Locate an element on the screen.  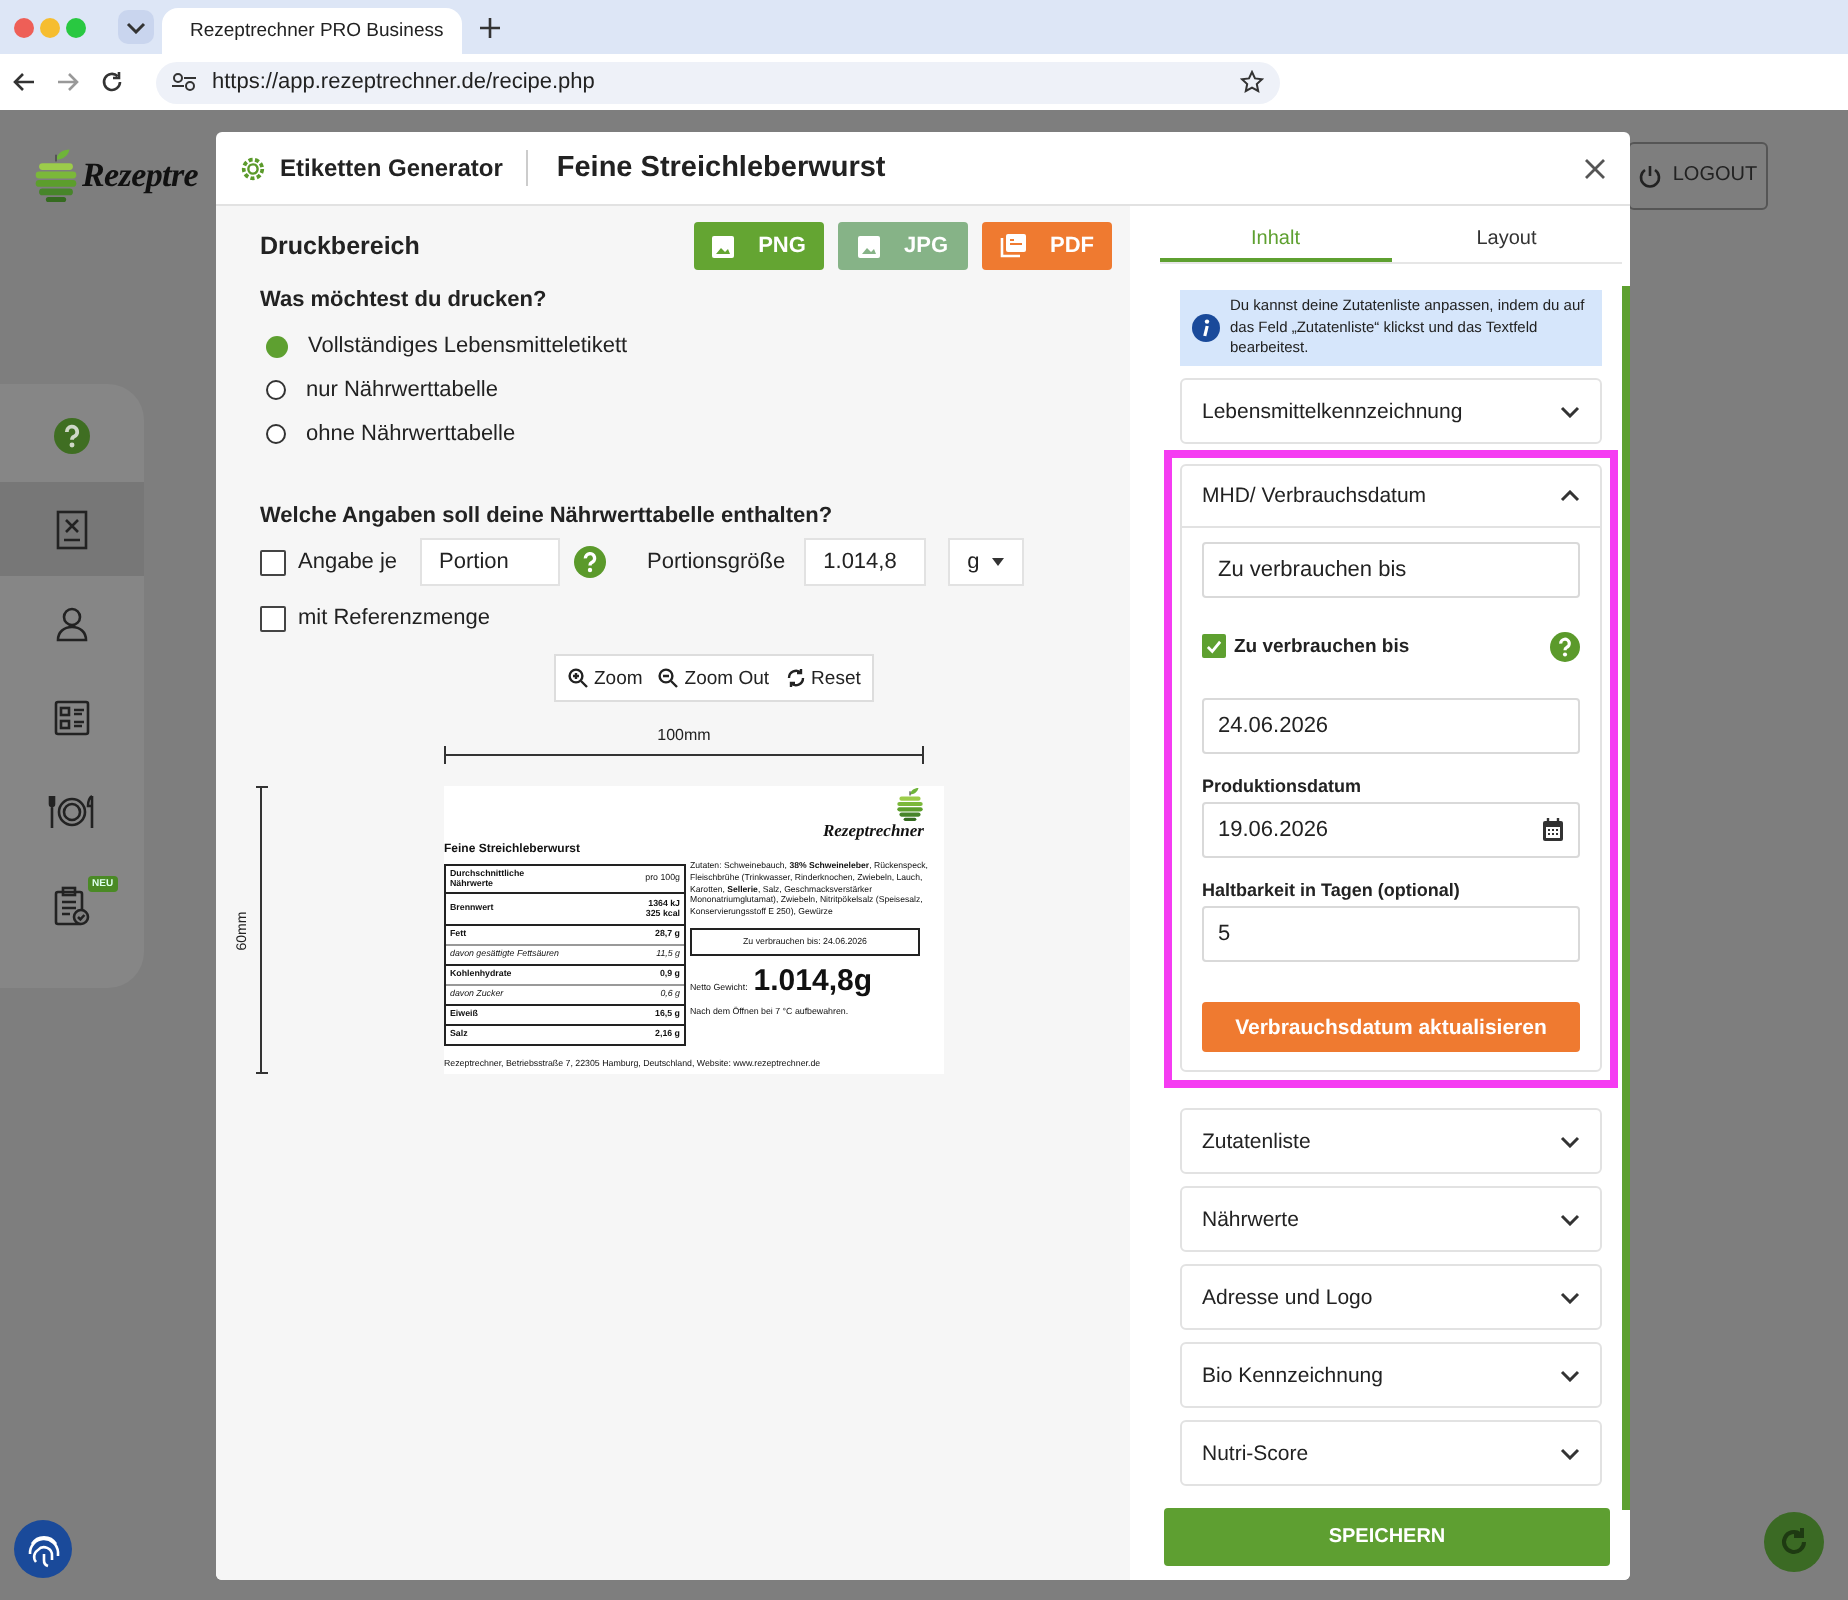
generator-label: Etiketten Generator is located at coordinates (391, 168).